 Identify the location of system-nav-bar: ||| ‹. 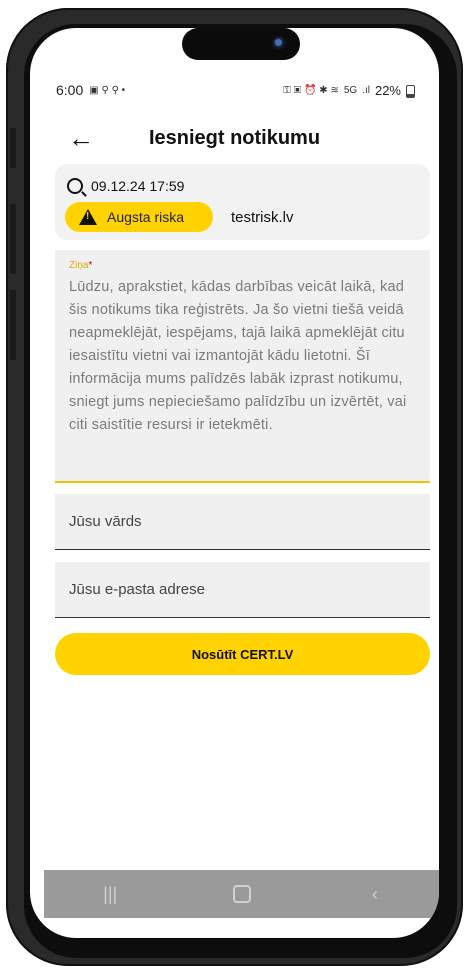
(241, 894).